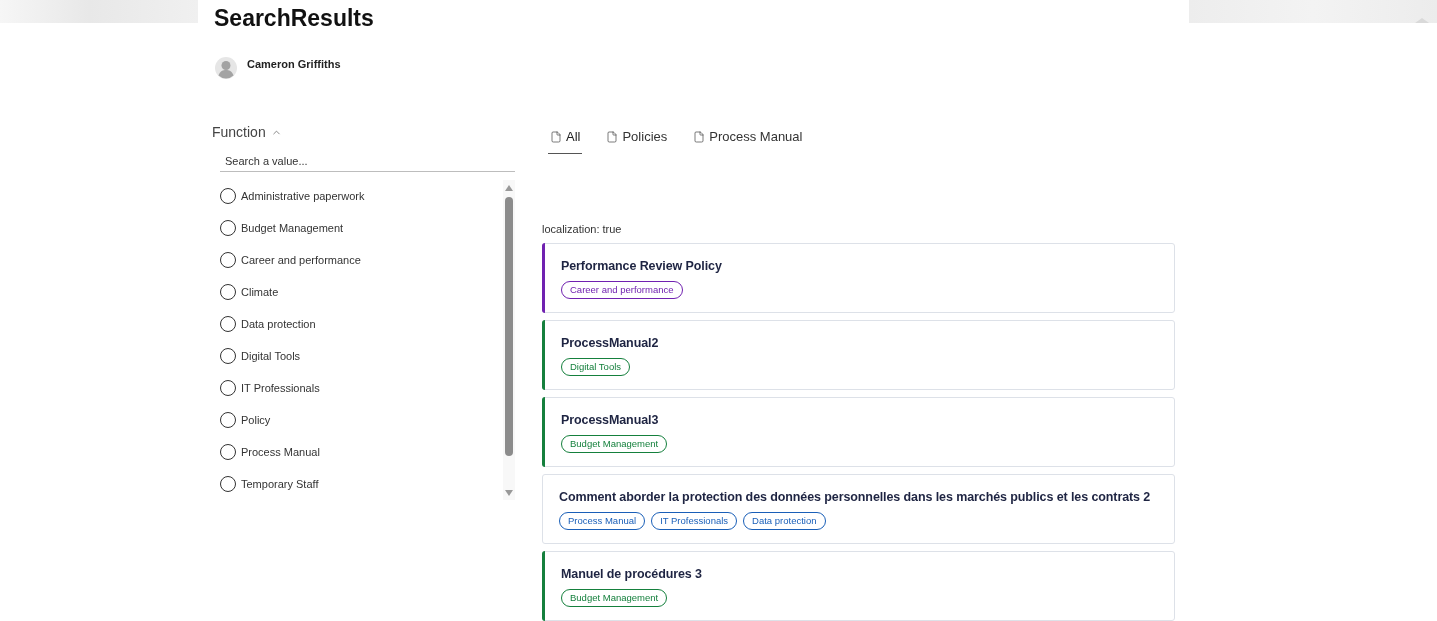  What do you see at coordinates (290, 260) in the screenshot?
I see `filter-option: Career and performance` at bounding box center [290, 260].